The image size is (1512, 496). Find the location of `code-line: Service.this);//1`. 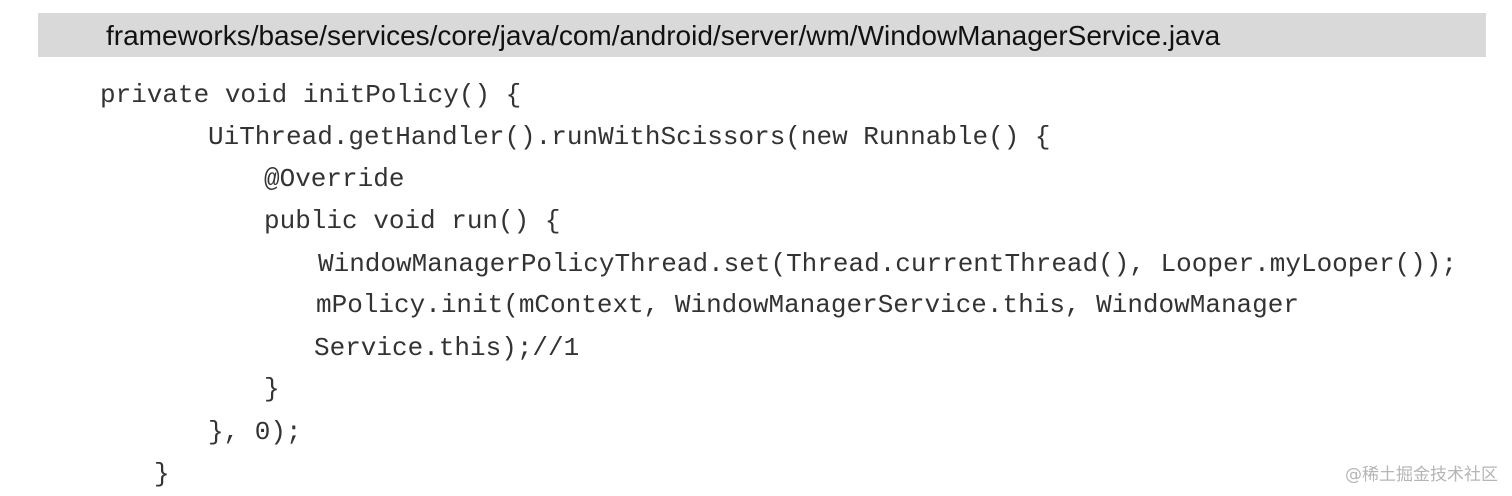

code-line: Service.this);//1 is located at coordinates (447, 348).